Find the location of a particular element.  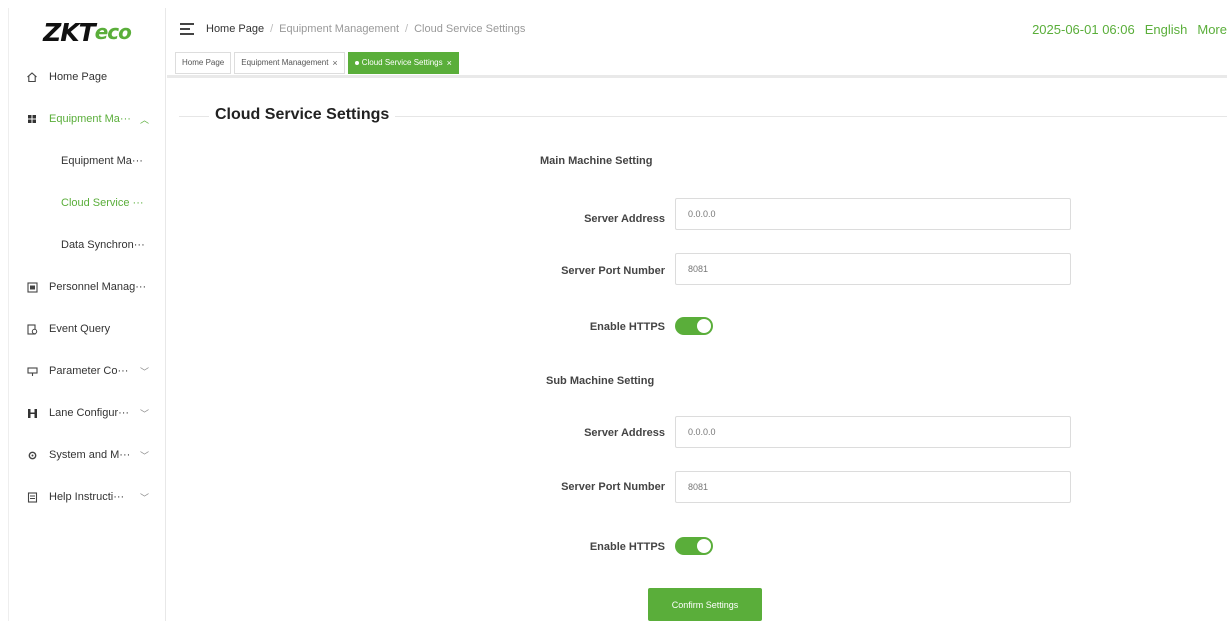

main-server-port-label: Server Port Number is located at coordinates (613, 271).